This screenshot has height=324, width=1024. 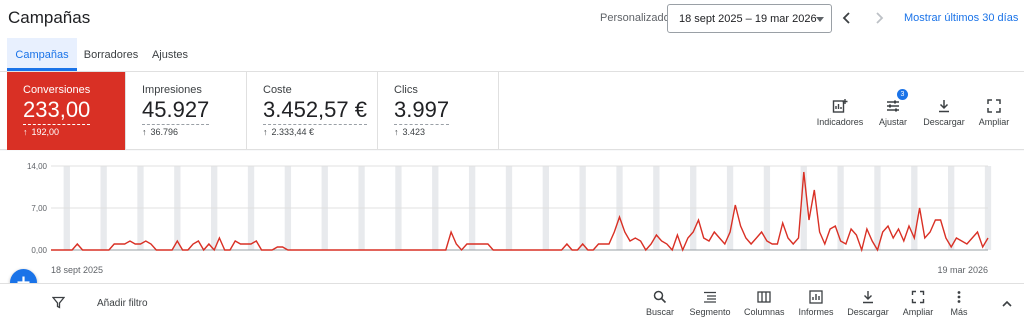 I want to click on metric-card-impressions: Impresiones 45.927 ↑ 36.796, so click(x=186, y=111).